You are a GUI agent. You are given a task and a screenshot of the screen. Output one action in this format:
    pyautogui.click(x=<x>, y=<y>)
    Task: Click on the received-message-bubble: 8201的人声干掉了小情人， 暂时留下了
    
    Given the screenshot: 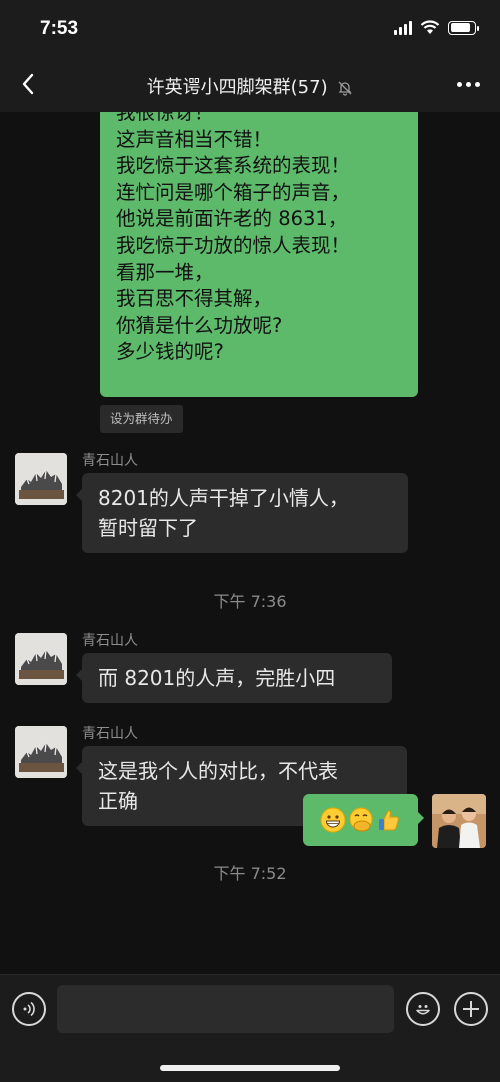 What is the action you would take?
    pyautogui.click(x=242, y=513)
    